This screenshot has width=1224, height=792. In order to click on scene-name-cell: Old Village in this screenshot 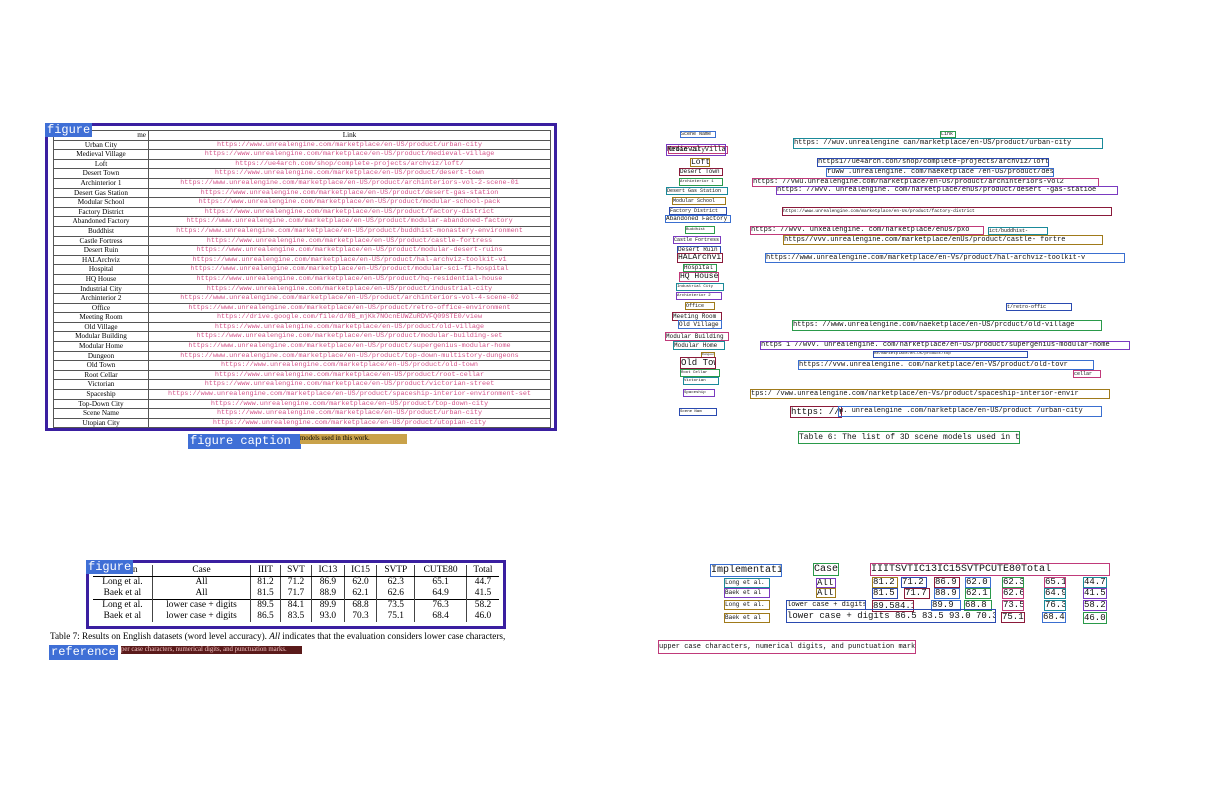, I will do `click(101, 327)`.